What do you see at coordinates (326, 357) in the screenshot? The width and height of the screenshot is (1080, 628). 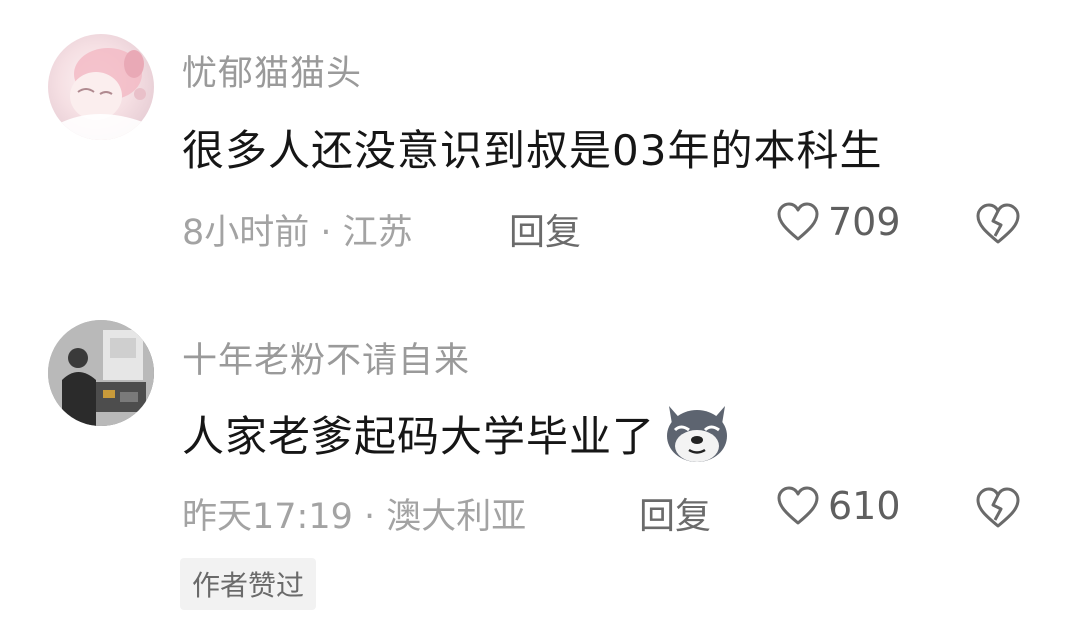 I see `username: 十年老粉不请自来` at bounding box center [326, 357].